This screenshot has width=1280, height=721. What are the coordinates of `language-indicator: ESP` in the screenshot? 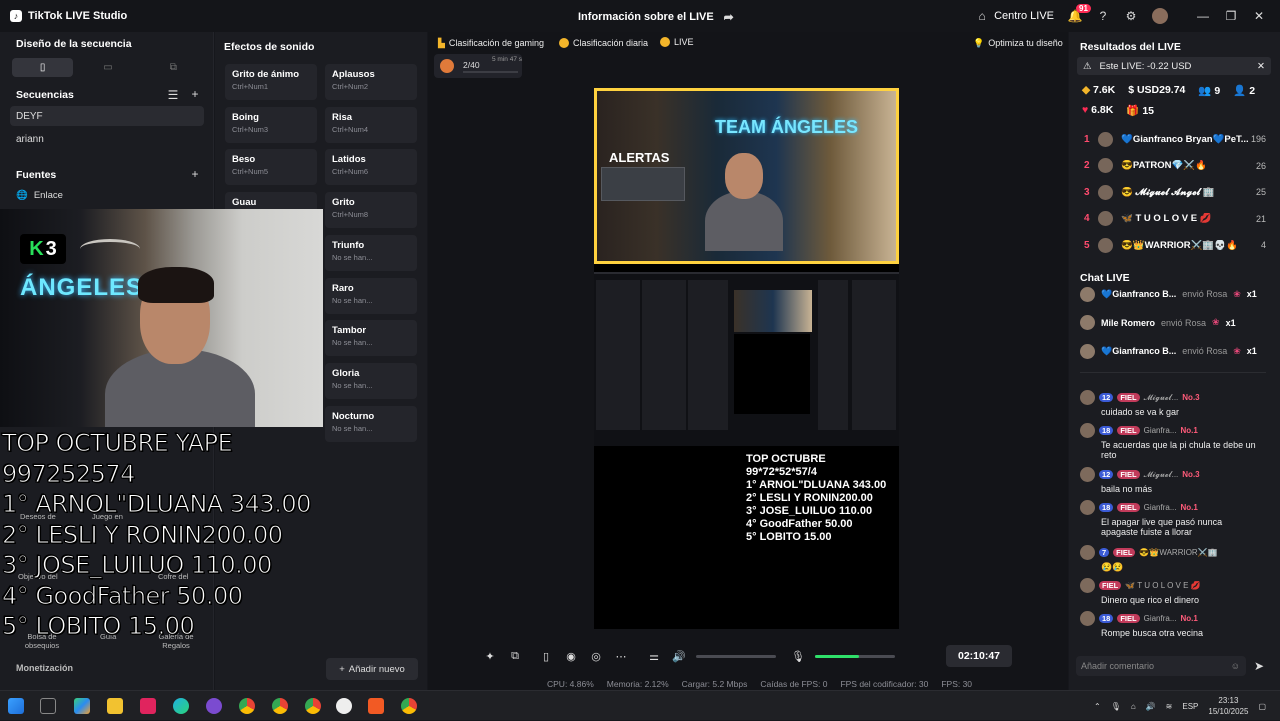 It's located at (1190, 706).